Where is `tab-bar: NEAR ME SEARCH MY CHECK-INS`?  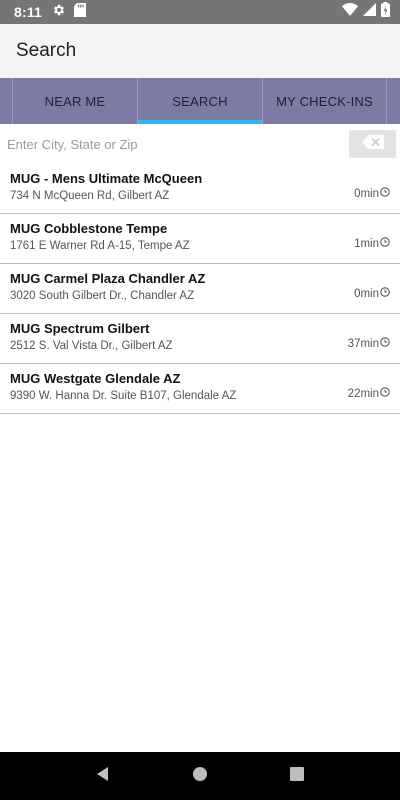
tab-bar: NEAR ME SEARCH MY CHECK-INS is located at coordinates (200, 101).